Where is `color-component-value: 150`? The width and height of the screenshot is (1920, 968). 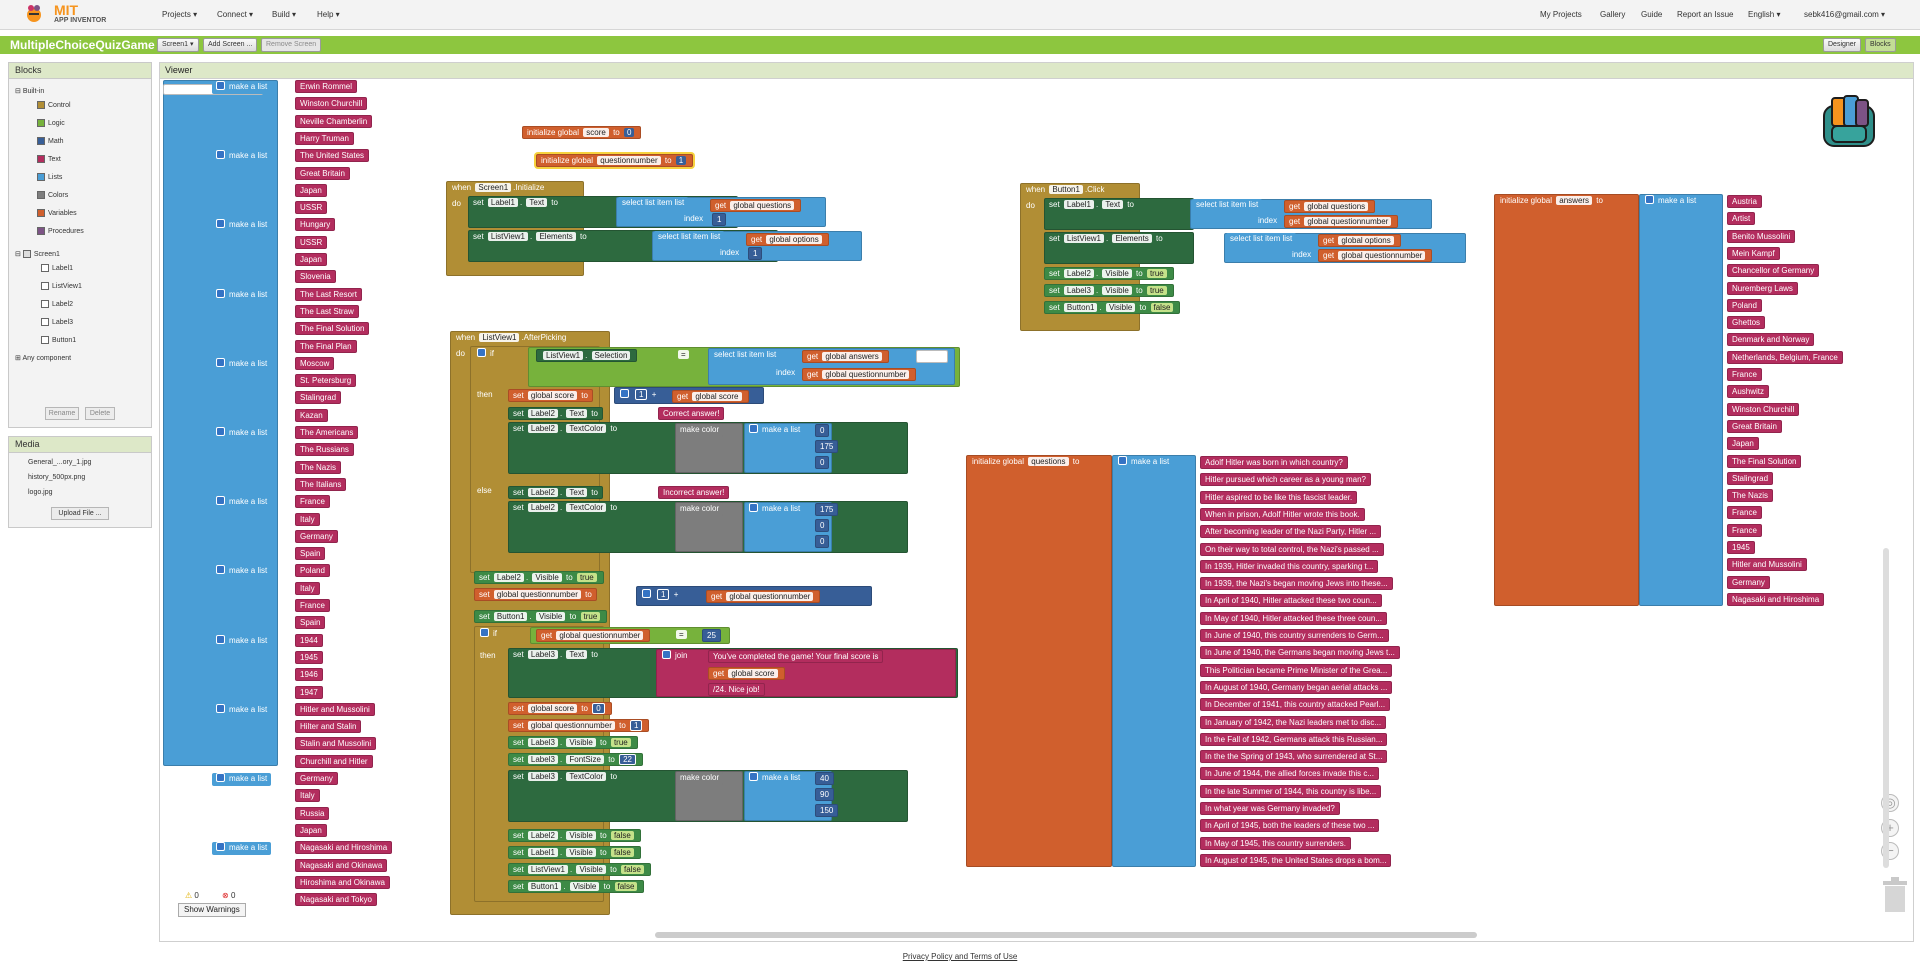 color-component-value: 150 is located at coordinates (827, 810).